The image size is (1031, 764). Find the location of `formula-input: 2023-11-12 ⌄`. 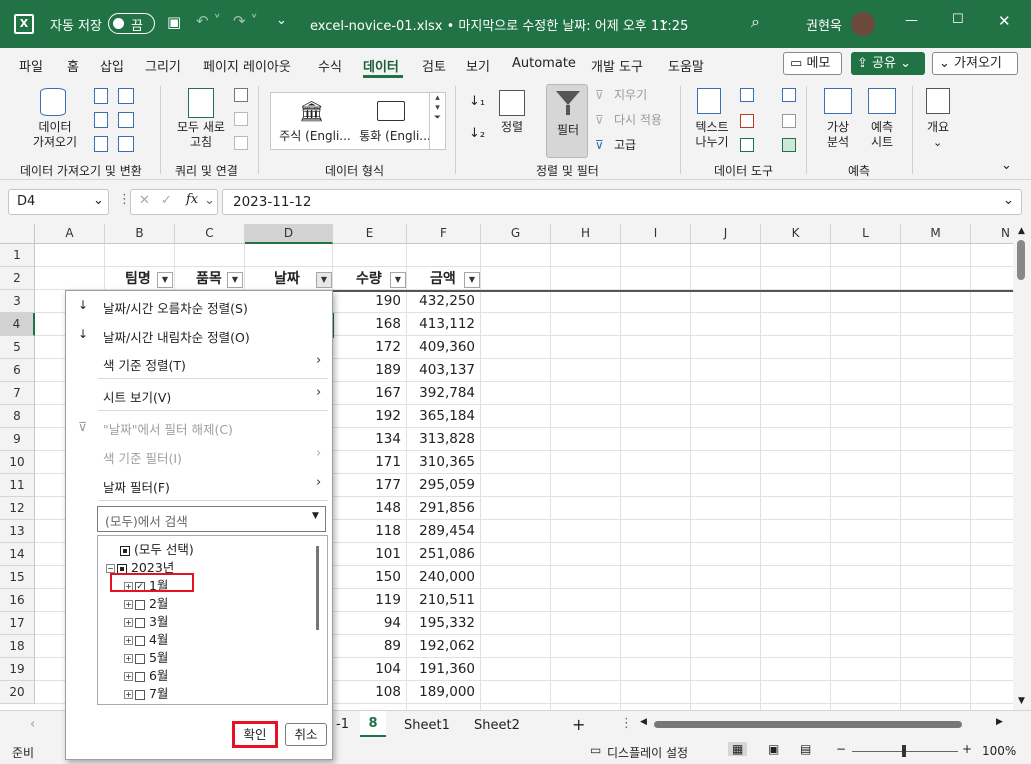

formula-input: 2023-11-12 ⌄ is located at coordinates (622, 202).